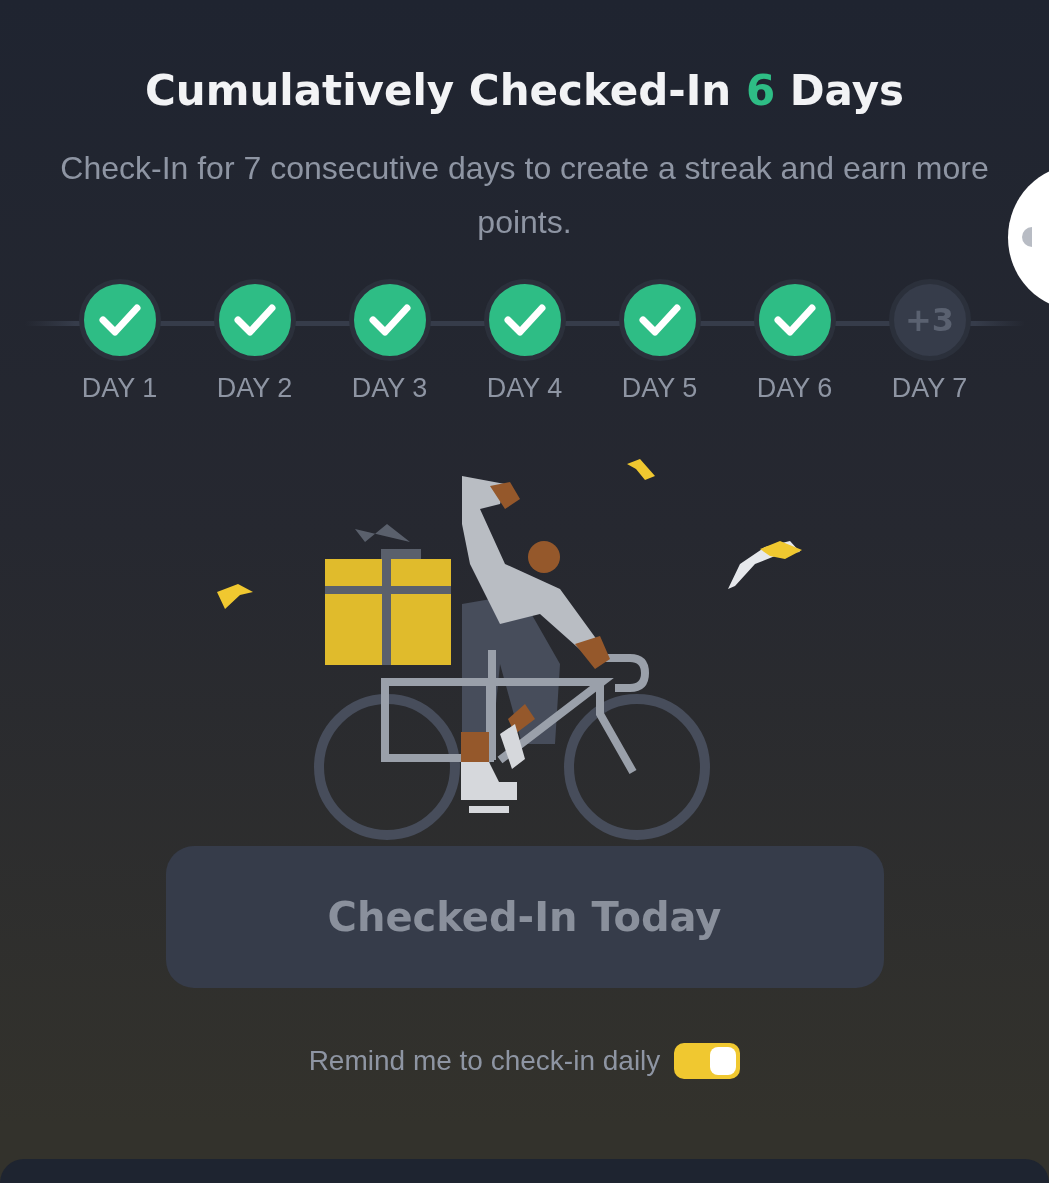  I want to click on day-label: DAY 3, so click(389, 388).